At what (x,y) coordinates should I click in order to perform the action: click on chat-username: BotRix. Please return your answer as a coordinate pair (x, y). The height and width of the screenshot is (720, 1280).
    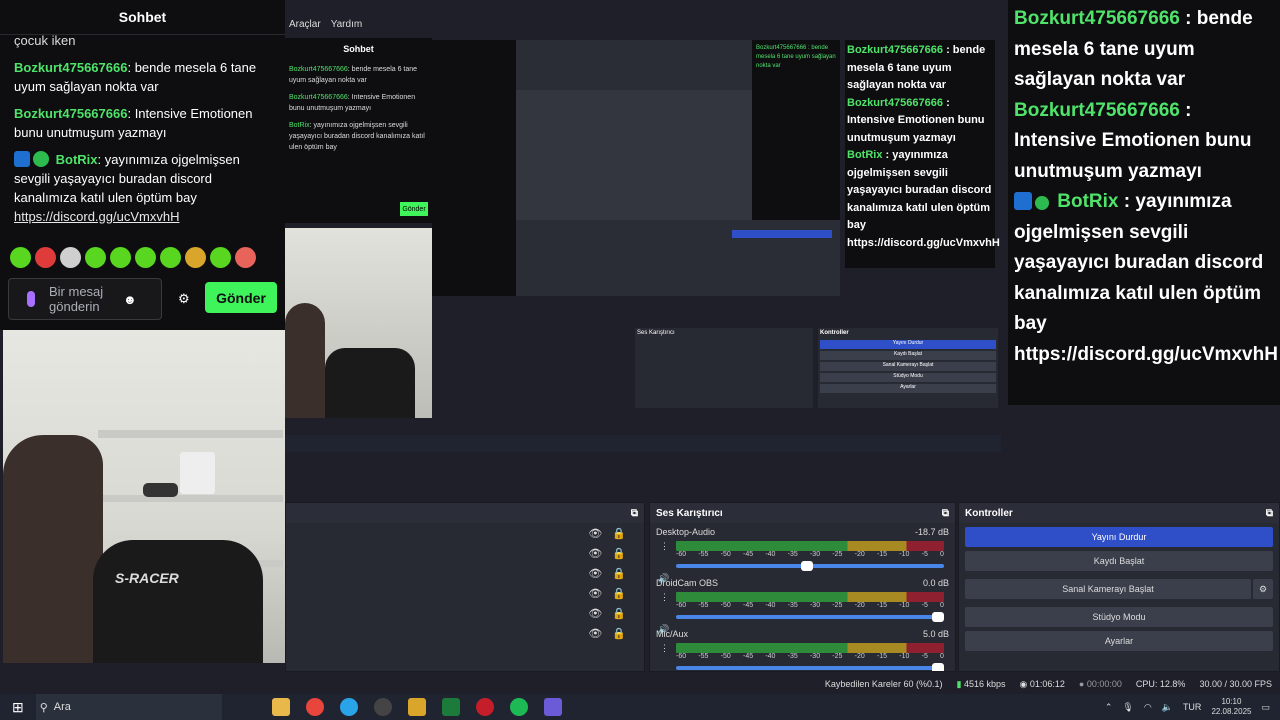
    Looking at the image, I should click on (77, 159).